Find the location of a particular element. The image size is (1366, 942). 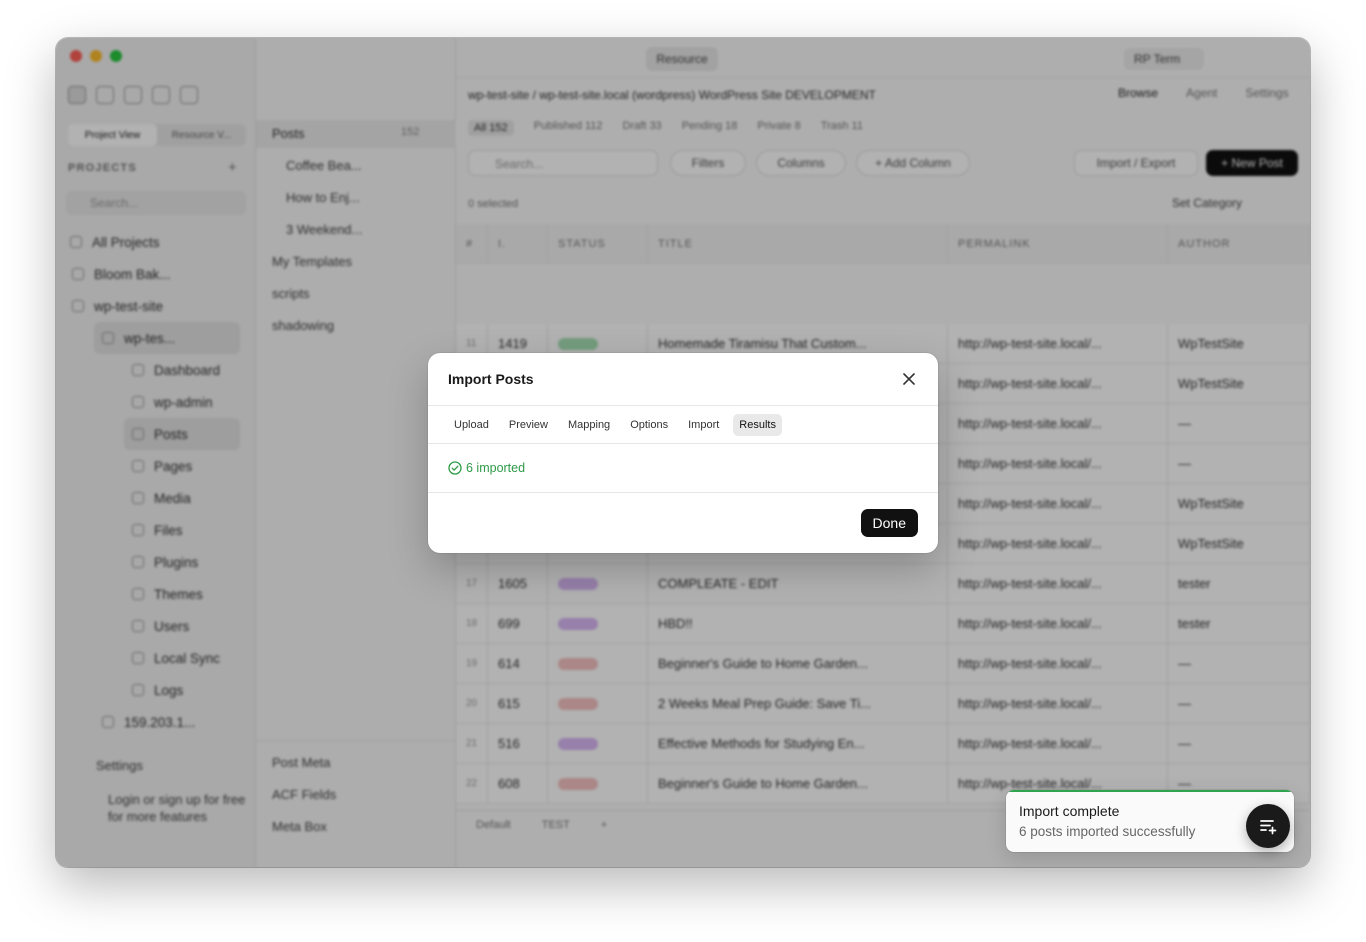

step-preview: Preview is located at coordinates (528, 425).